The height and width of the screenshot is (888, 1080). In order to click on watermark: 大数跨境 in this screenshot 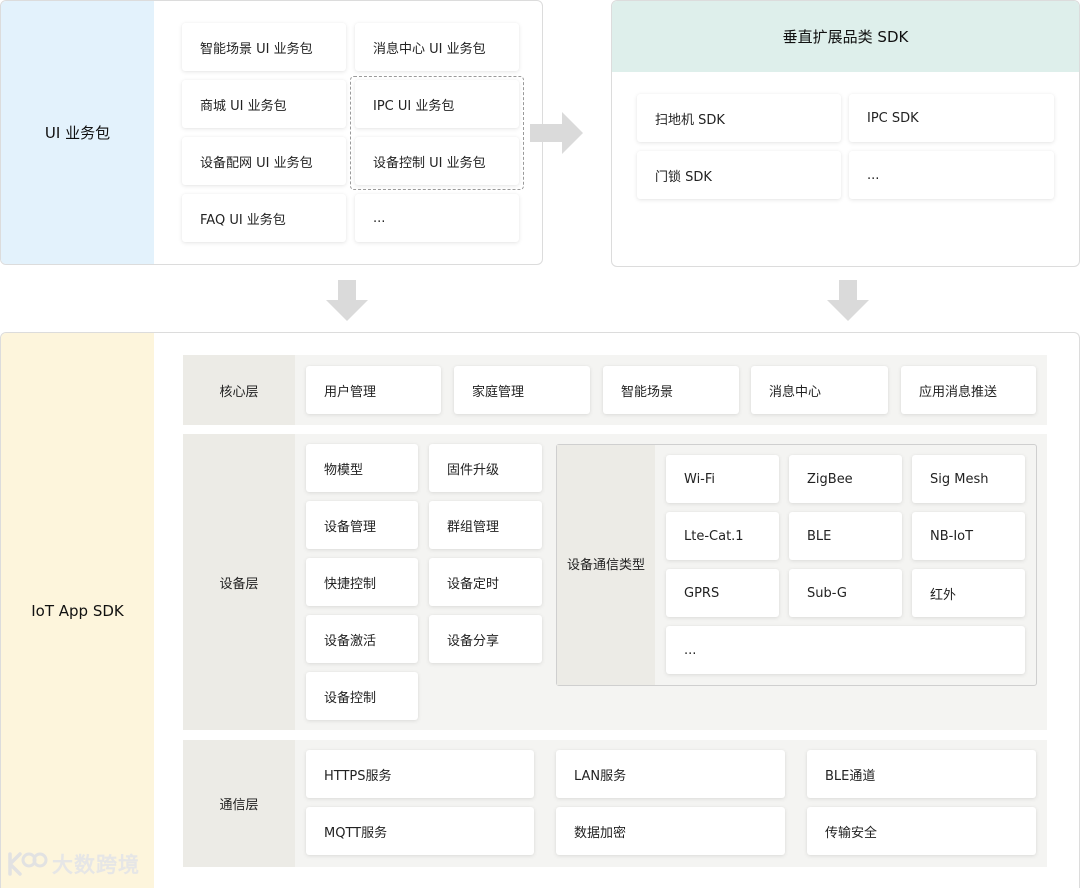, I will do `click(73, 864)`.